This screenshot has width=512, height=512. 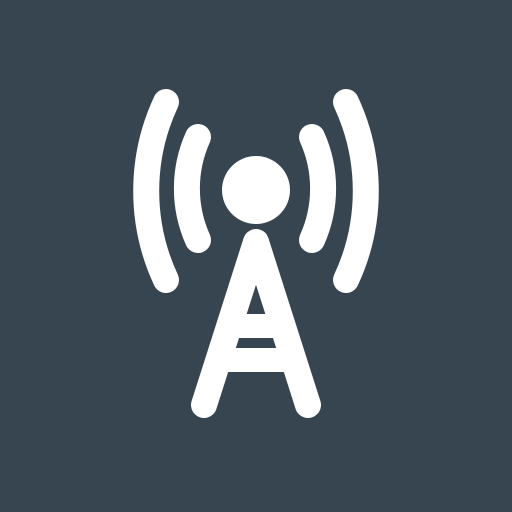 I want to click on outer-left-wave, so click(x=156, y=191).